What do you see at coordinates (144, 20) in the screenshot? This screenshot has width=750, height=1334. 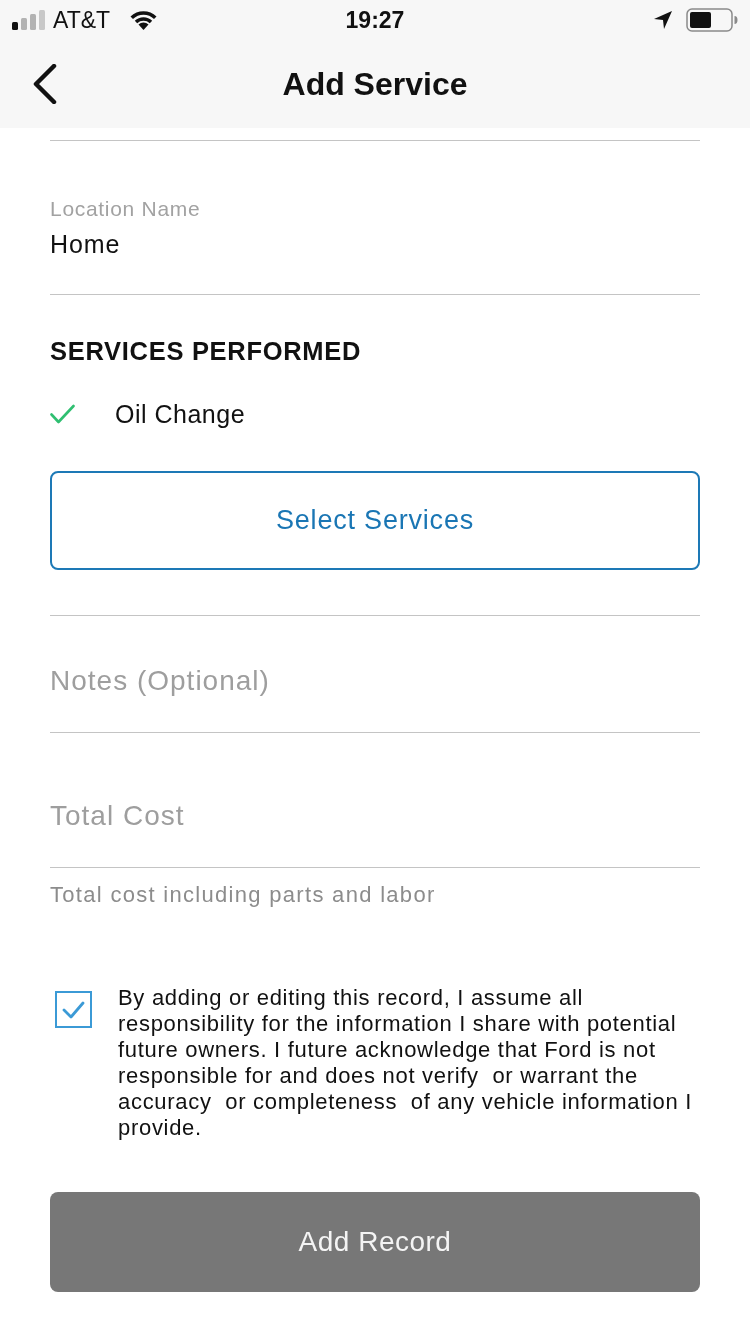 I see `wifi-icon` at bounding box center [144, 20].